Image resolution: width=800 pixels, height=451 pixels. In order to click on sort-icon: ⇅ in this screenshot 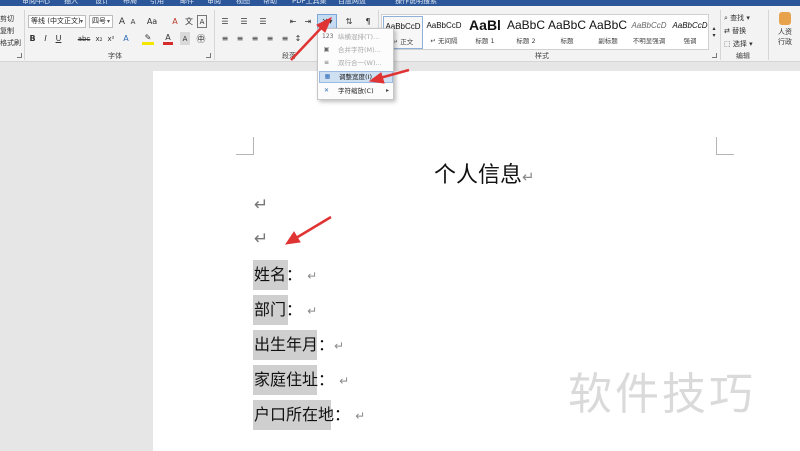, I will do `click(349, 21)`.